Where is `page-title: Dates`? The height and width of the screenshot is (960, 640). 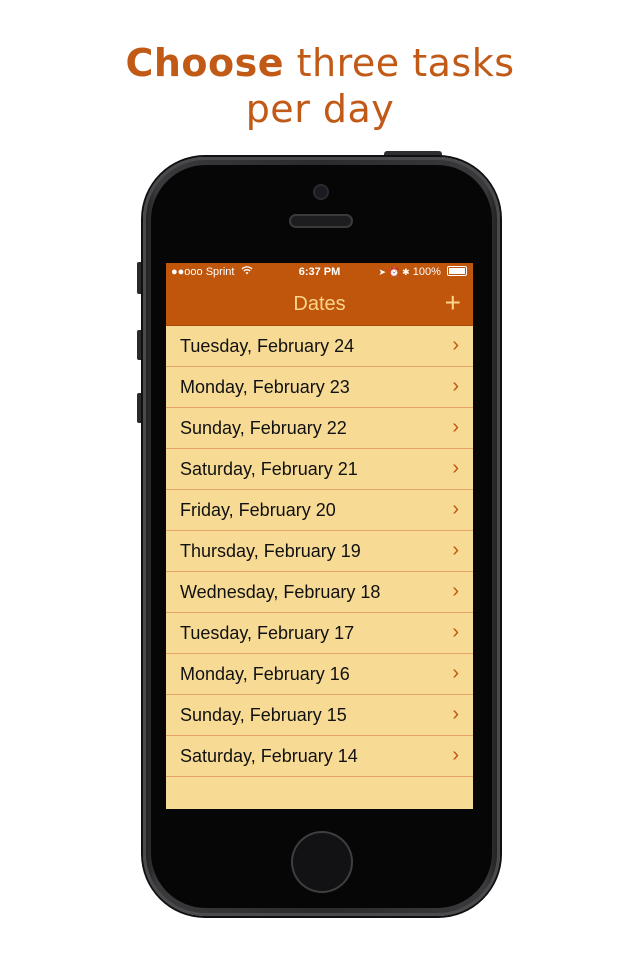
page-title: Dates is located at coordinates (319, 304).